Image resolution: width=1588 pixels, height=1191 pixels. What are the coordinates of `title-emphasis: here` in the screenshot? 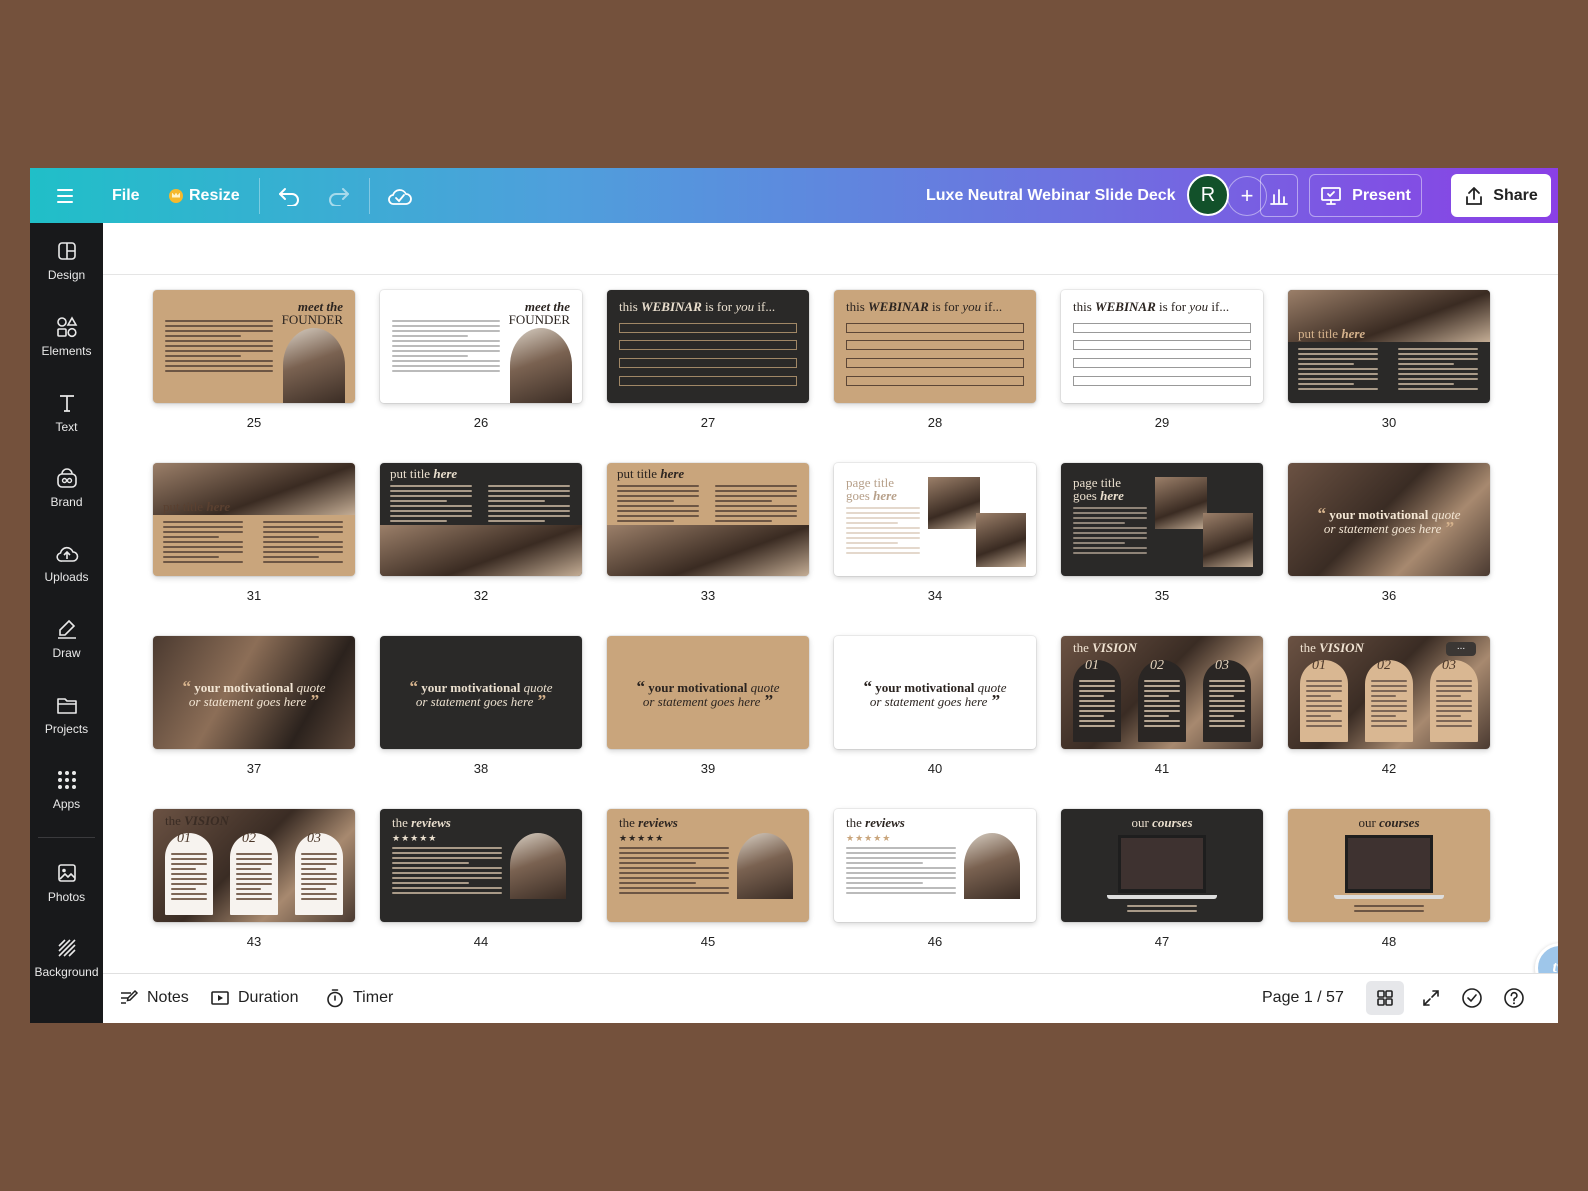 It's located at (1112, 495).